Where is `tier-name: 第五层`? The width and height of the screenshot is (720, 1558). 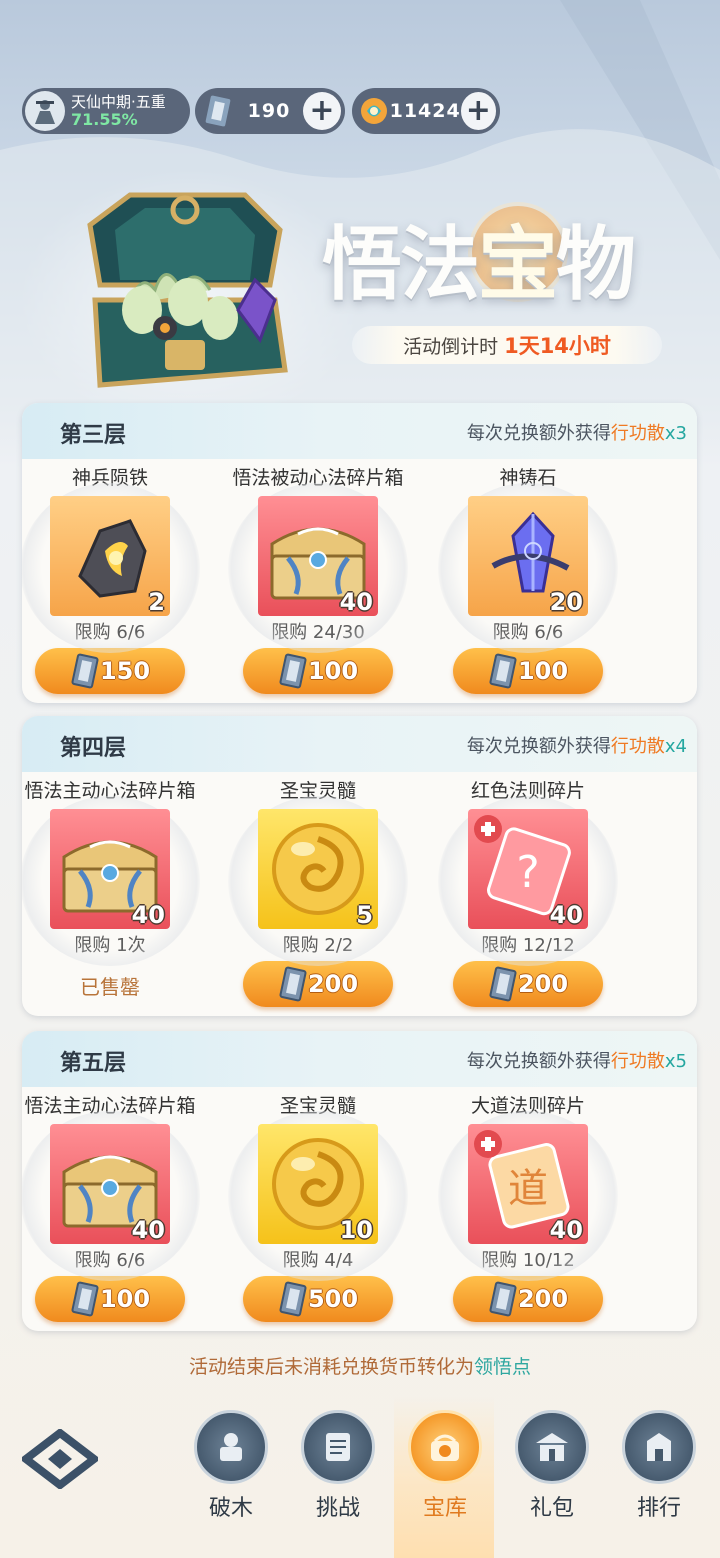
tier-name: 第五层 is located at coordinates (93, 1063).